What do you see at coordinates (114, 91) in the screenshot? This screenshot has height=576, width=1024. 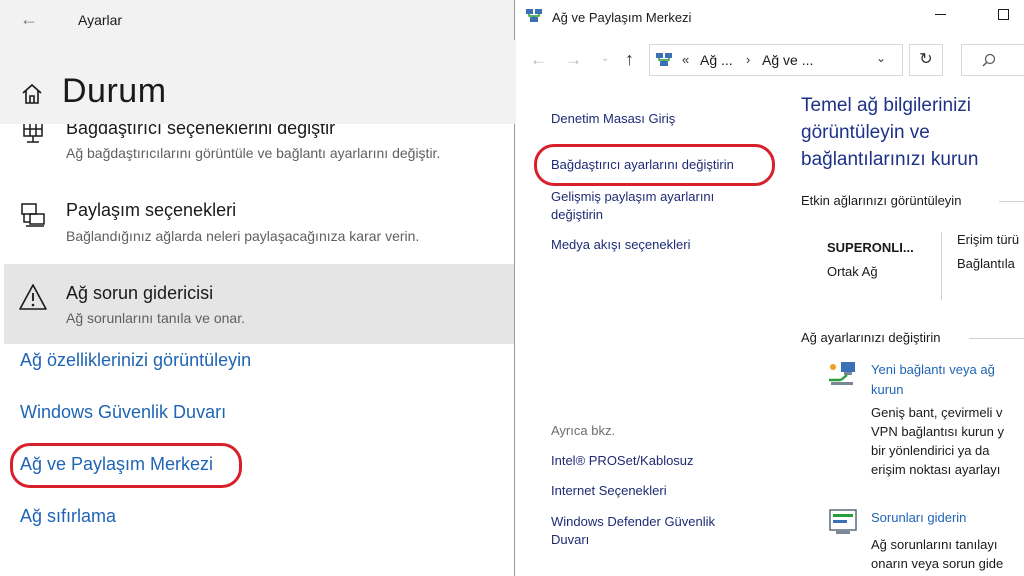 I see `page-title: Durum` at bounding box center [114, 91].